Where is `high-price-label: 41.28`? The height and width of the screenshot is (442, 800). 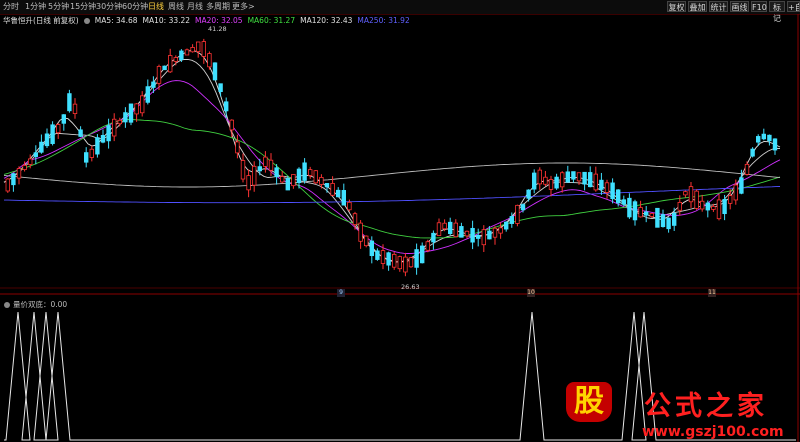
high-price-label: 41.28 is located at coordinates (217, 29).